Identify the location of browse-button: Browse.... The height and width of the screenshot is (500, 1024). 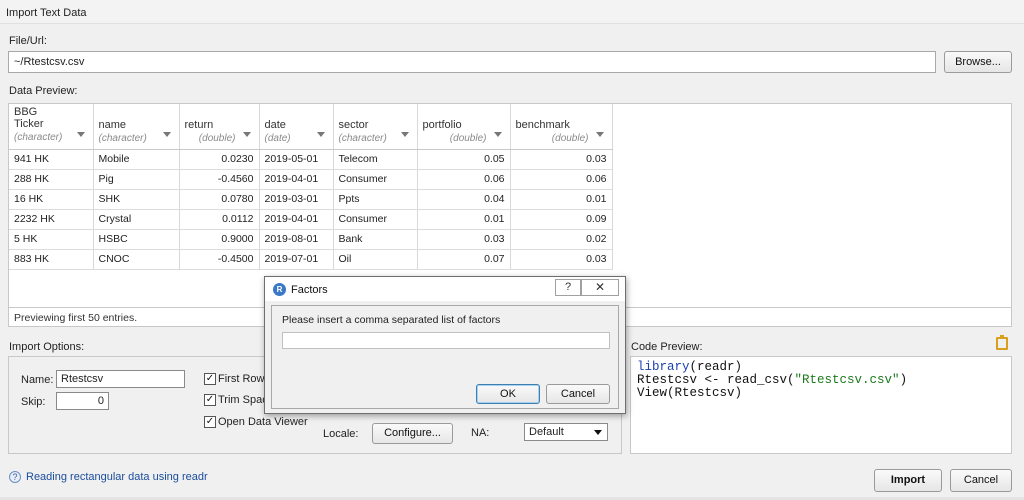
(978, 62).